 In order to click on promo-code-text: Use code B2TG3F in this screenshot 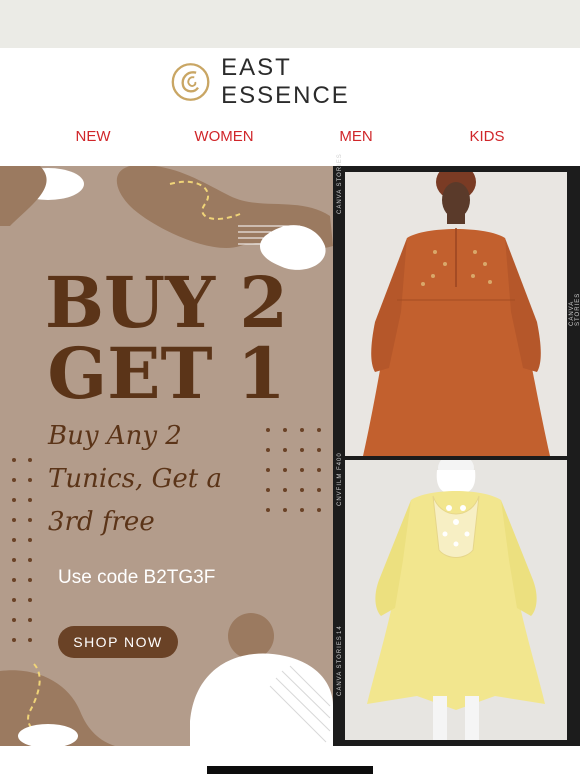, I will do `click(137, 577)`.